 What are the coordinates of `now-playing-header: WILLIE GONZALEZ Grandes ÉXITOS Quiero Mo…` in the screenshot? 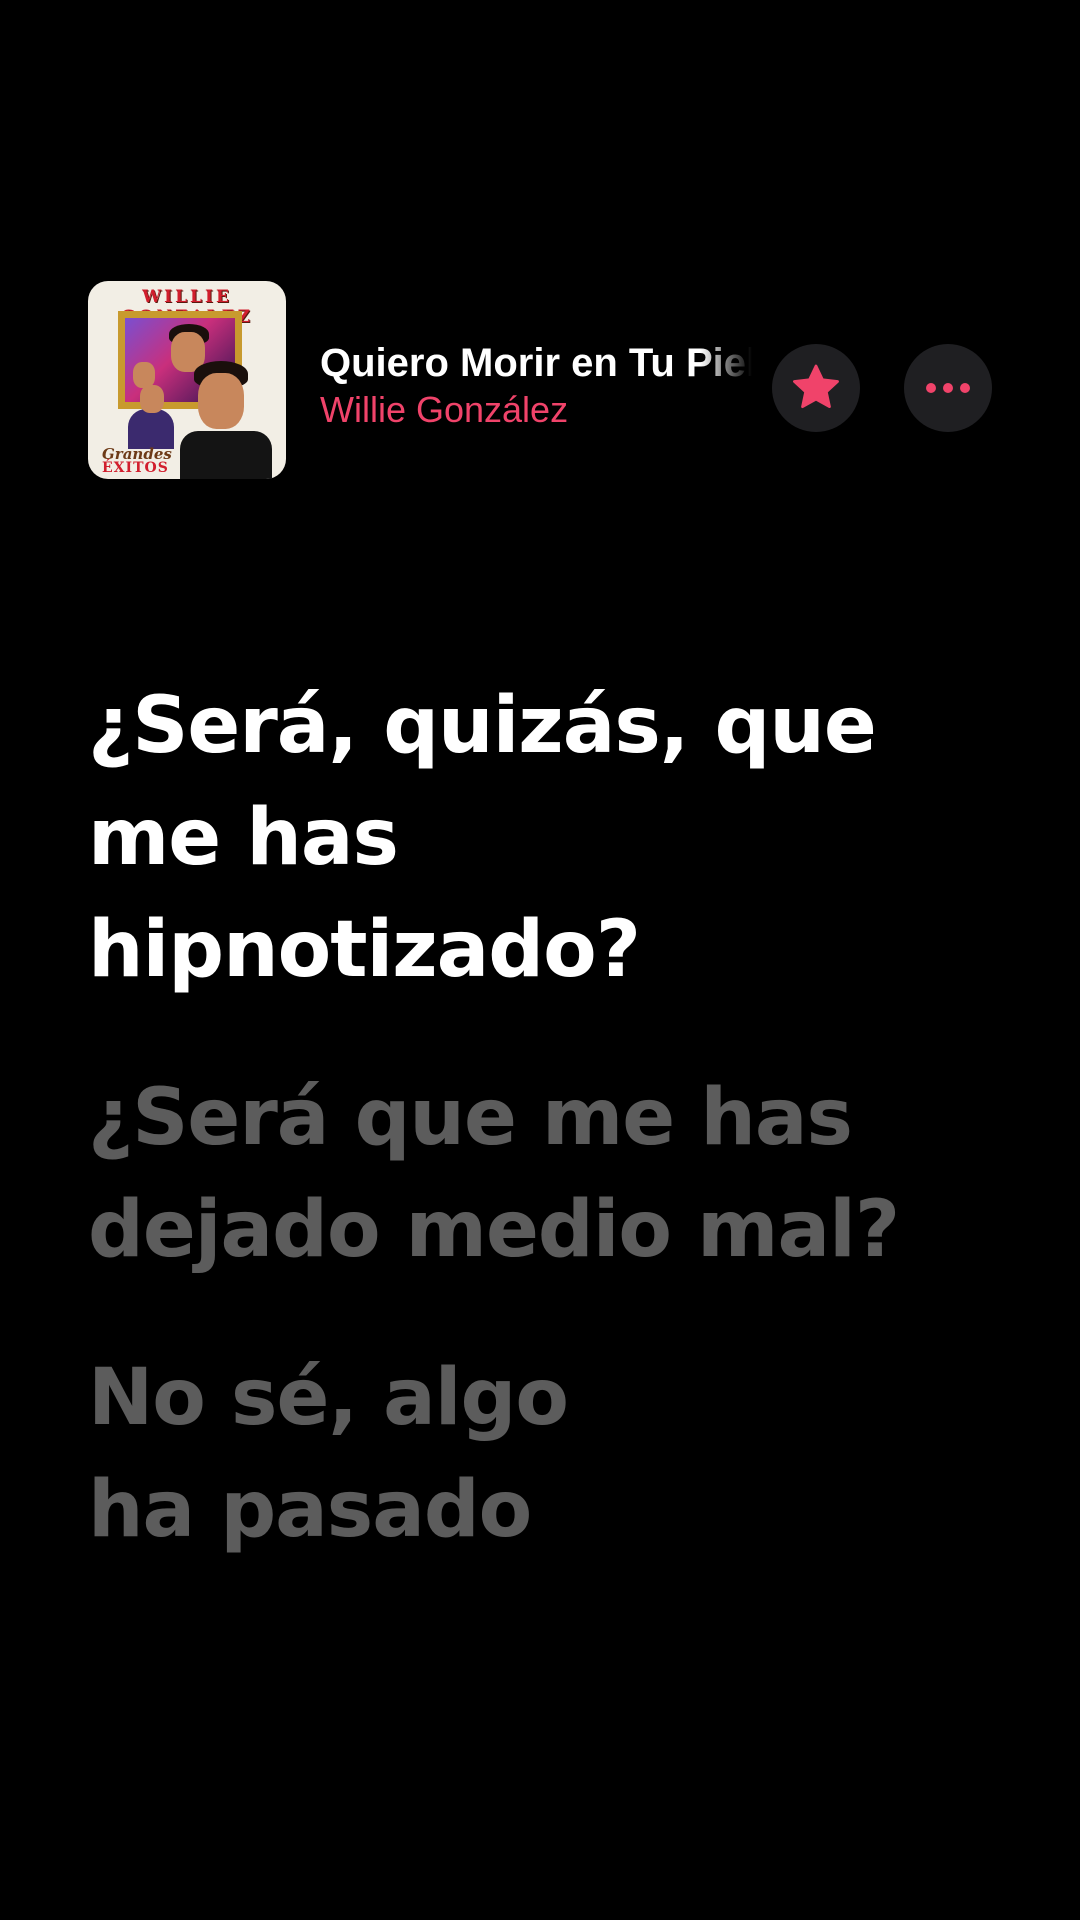 It's located at (544, 380).